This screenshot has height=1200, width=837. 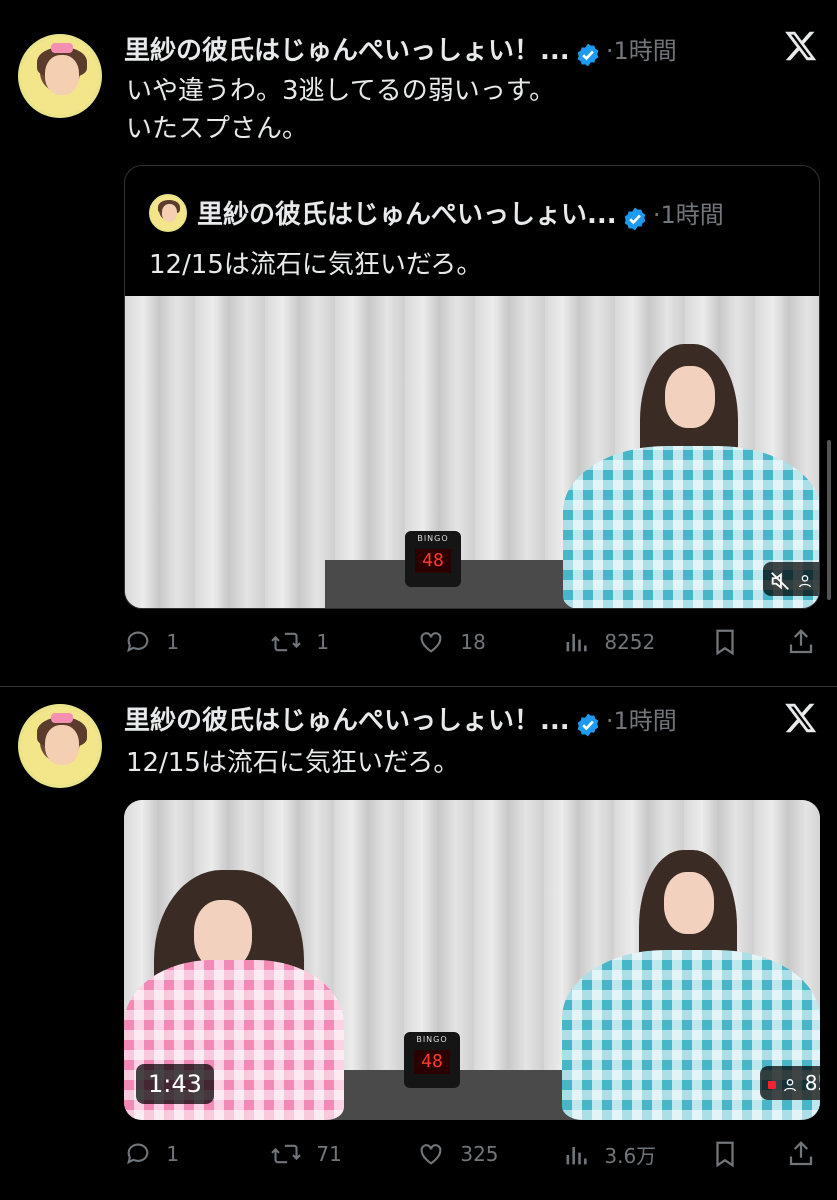 I want to click on like-button: 325, so click(x=457, y=1154).